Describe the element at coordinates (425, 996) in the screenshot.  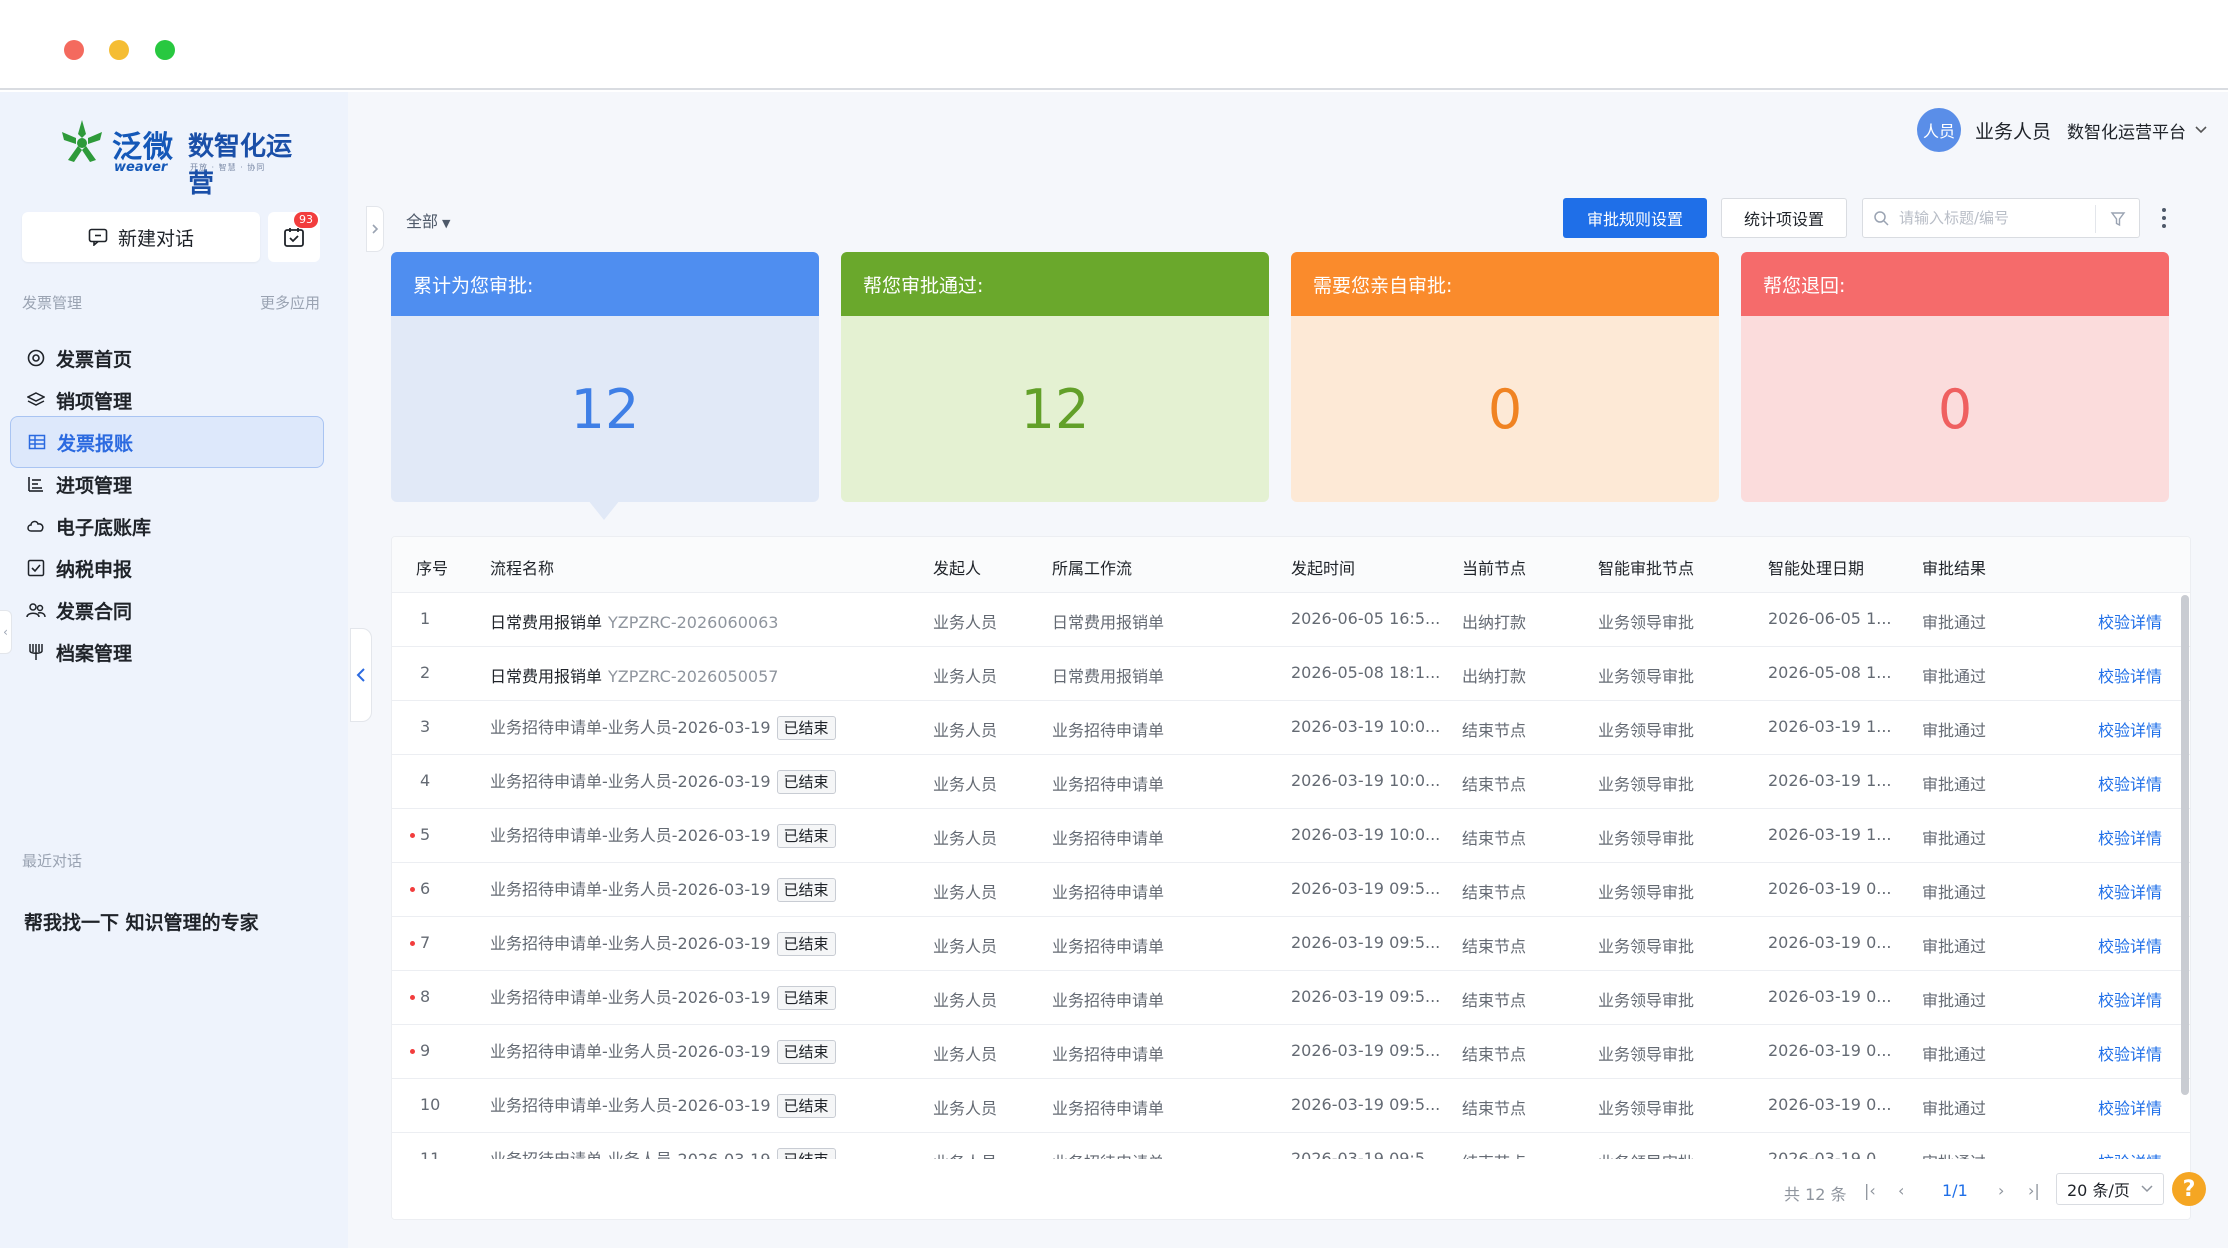
I see `cell-no: 8` at that location.